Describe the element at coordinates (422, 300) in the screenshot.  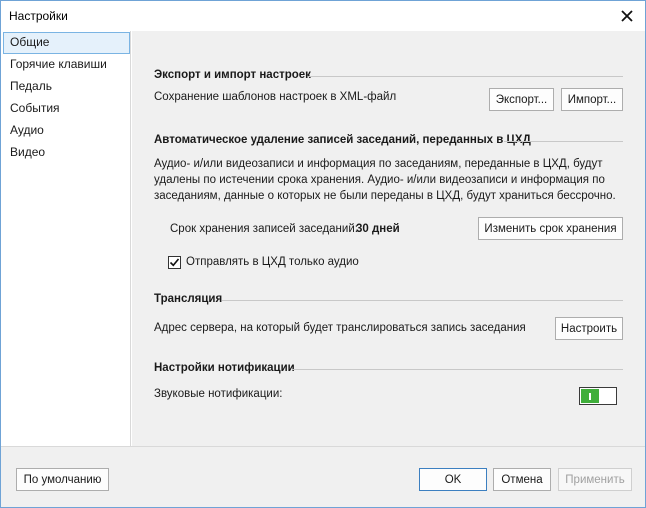
I see `broadcast-section-divider` at that location.